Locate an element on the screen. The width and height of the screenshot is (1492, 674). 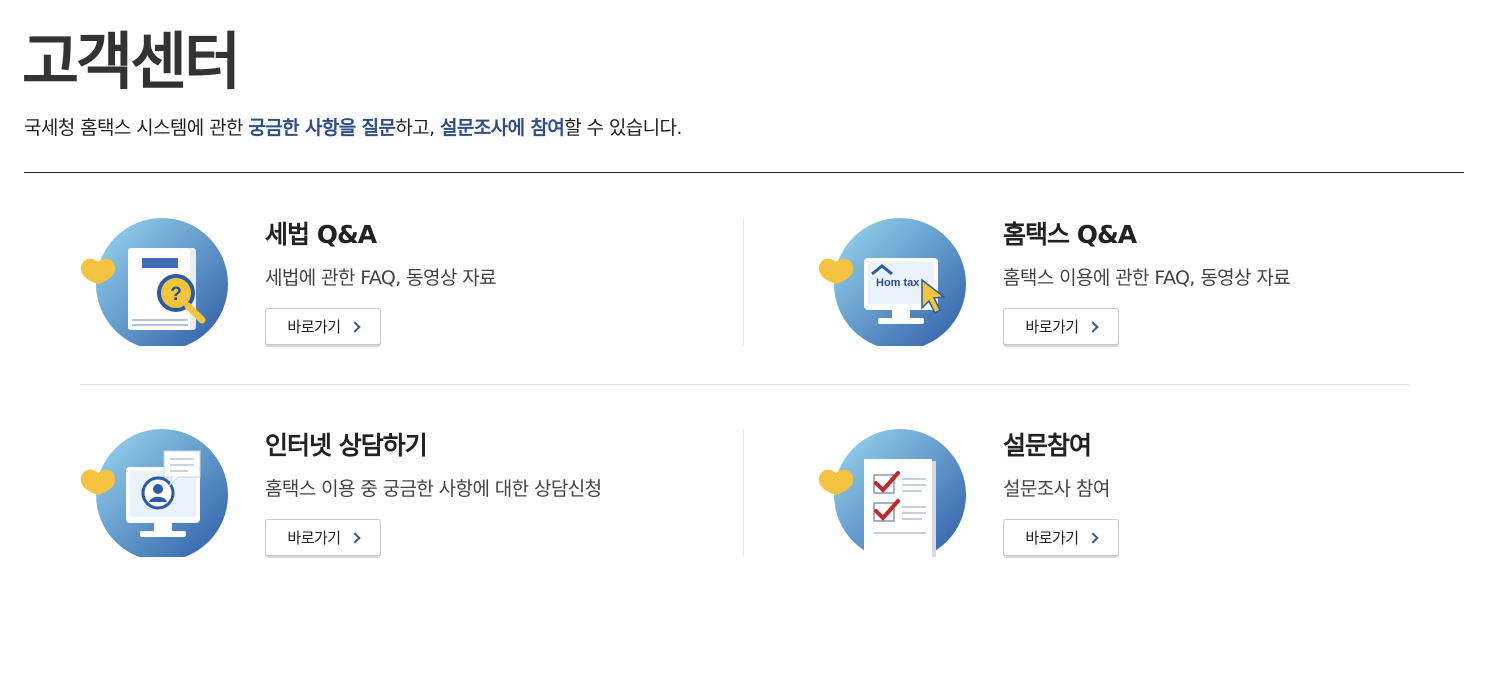
row-divider is located at coordinates (744, 384).